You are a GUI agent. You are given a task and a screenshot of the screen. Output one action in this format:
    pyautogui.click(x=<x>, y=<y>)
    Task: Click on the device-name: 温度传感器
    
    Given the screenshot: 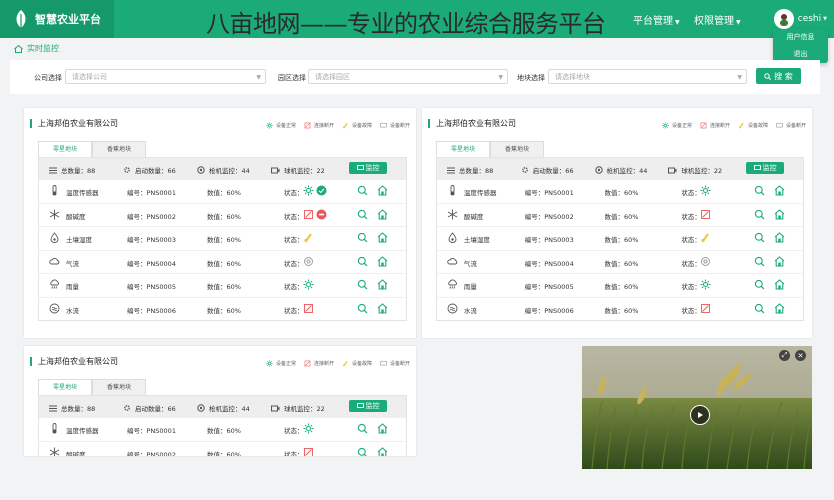 What is the action you would take?
    pyautogui.click(x=480, y=193)
    